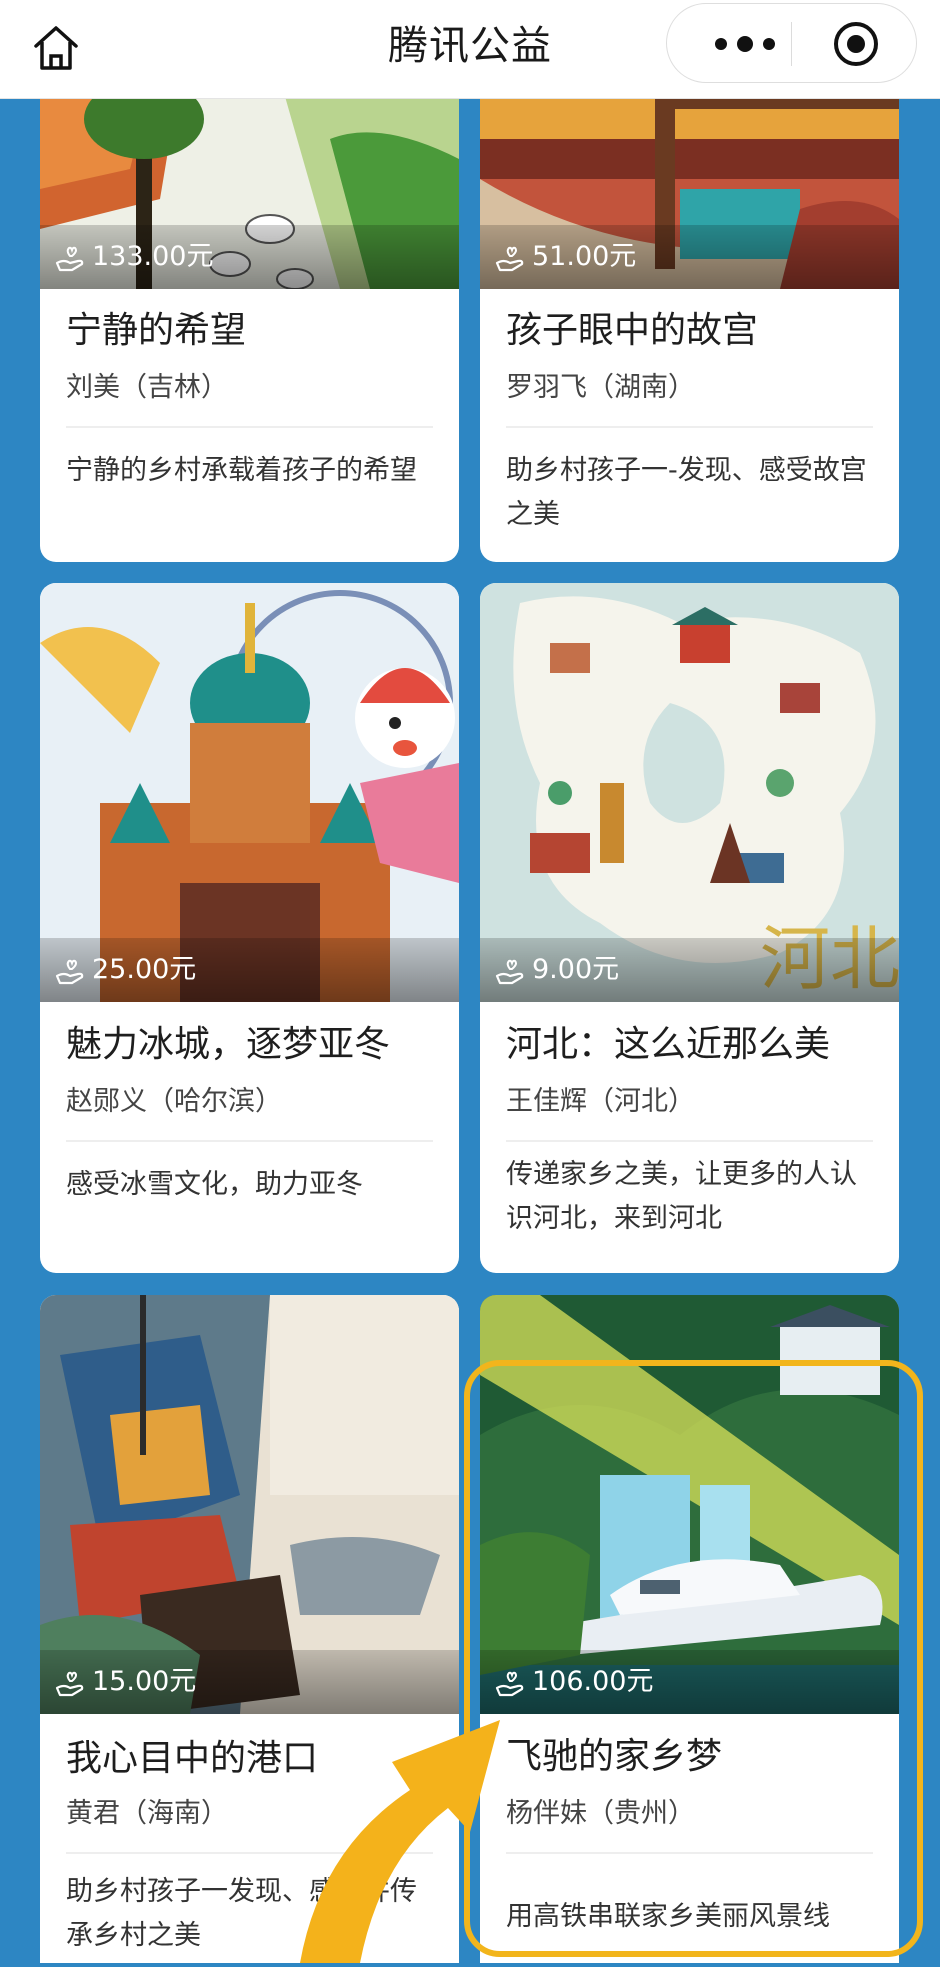  What do you see at coordinates (228, 1044) in the screenshot?
I see `card-title: 魅力冰城，逐梦亚冬` at bounding box center [228, 1044].